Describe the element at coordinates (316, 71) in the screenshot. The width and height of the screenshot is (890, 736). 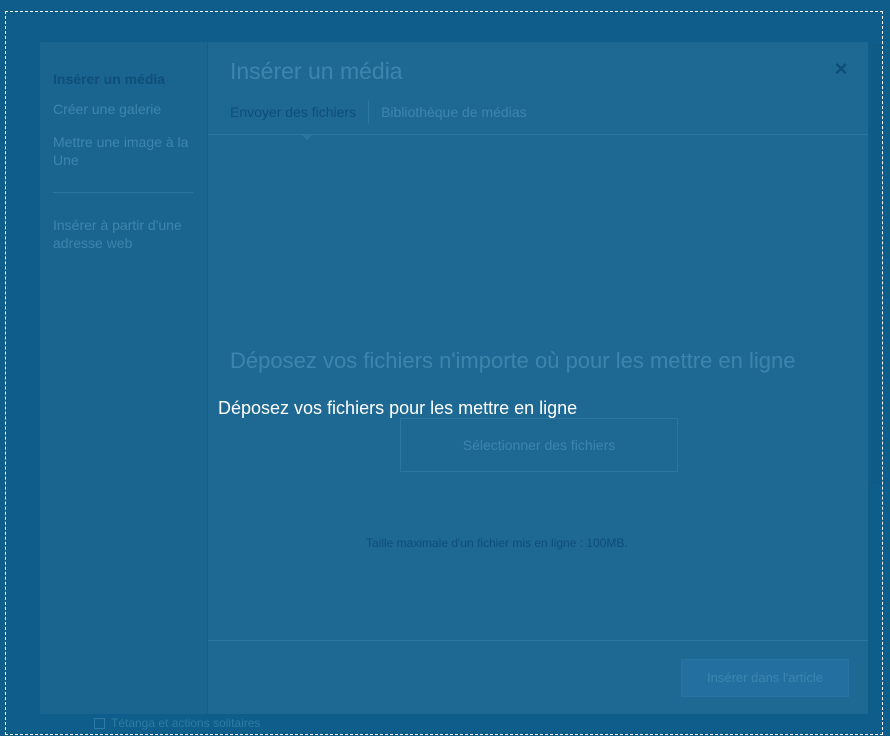
I see `modal-title: Insérer un média` at that location.